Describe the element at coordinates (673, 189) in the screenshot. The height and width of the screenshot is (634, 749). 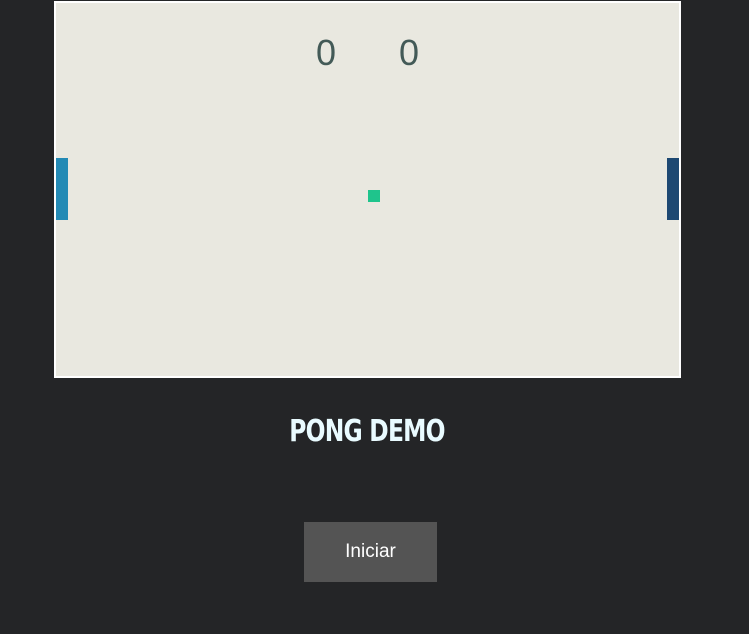
I see `paddle-right` at that location.